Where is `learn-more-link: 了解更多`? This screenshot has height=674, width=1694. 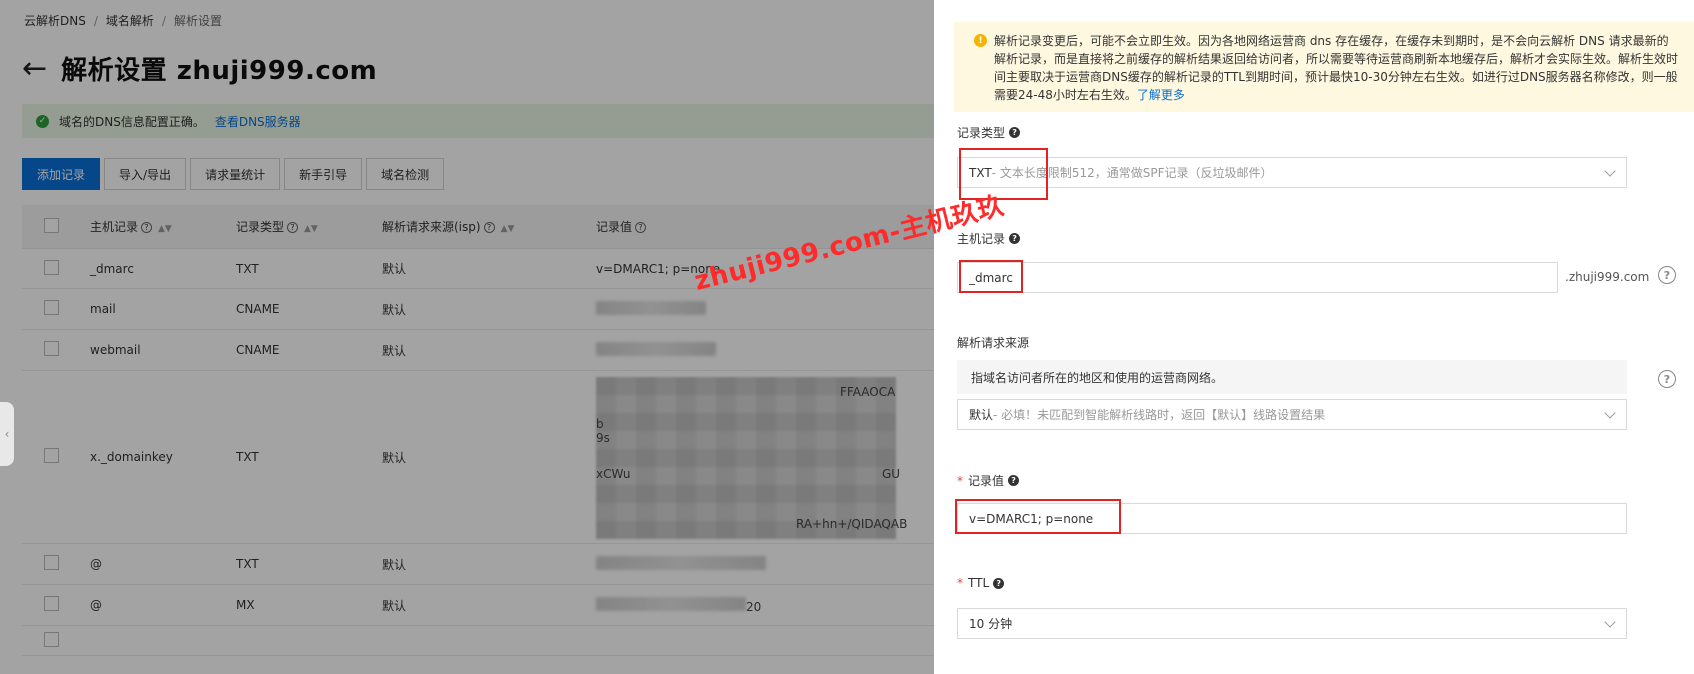
learn-more-link: 了解更多 is located at coordinates (1161, 95).